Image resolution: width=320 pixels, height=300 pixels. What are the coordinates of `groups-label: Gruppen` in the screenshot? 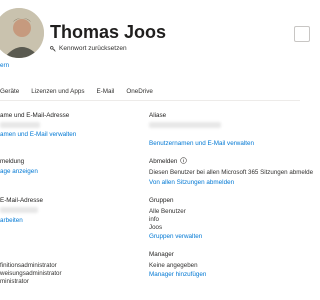 It's located at (161, 200).